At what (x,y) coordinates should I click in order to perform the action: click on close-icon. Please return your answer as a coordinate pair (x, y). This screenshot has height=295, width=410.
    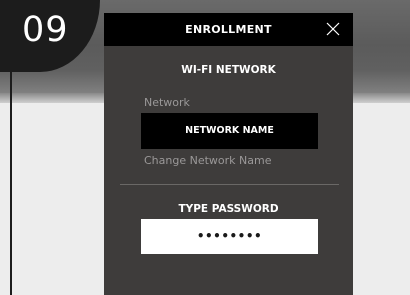
    Looking at the image, I should click on (333, 29).